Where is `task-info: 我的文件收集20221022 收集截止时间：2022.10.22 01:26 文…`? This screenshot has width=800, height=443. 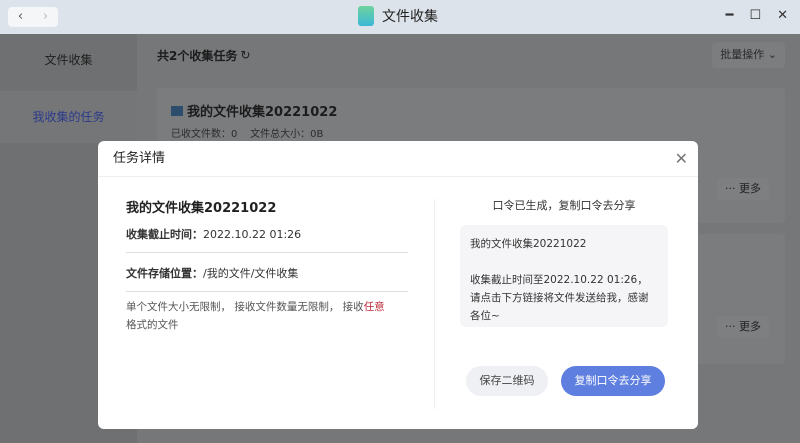 task-info: 我的文件收集20221022 收集截止时间：2022.10.22 01:26 文… is located at coordinates (267, 265).